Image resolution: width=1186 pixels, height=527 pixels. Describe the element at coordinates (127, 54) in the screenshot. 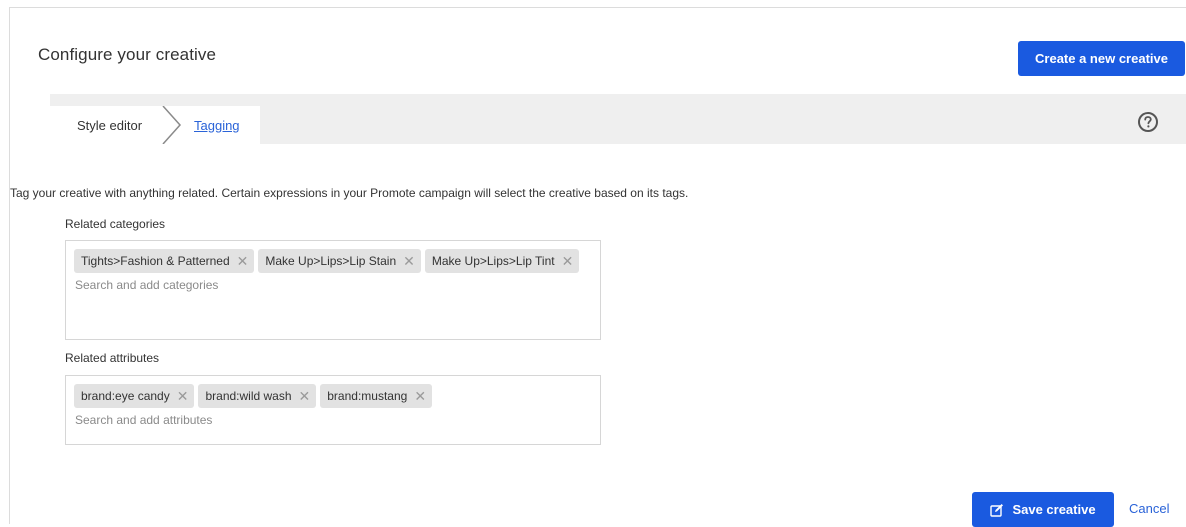

I see `page-title: Configure your creative` at that location.